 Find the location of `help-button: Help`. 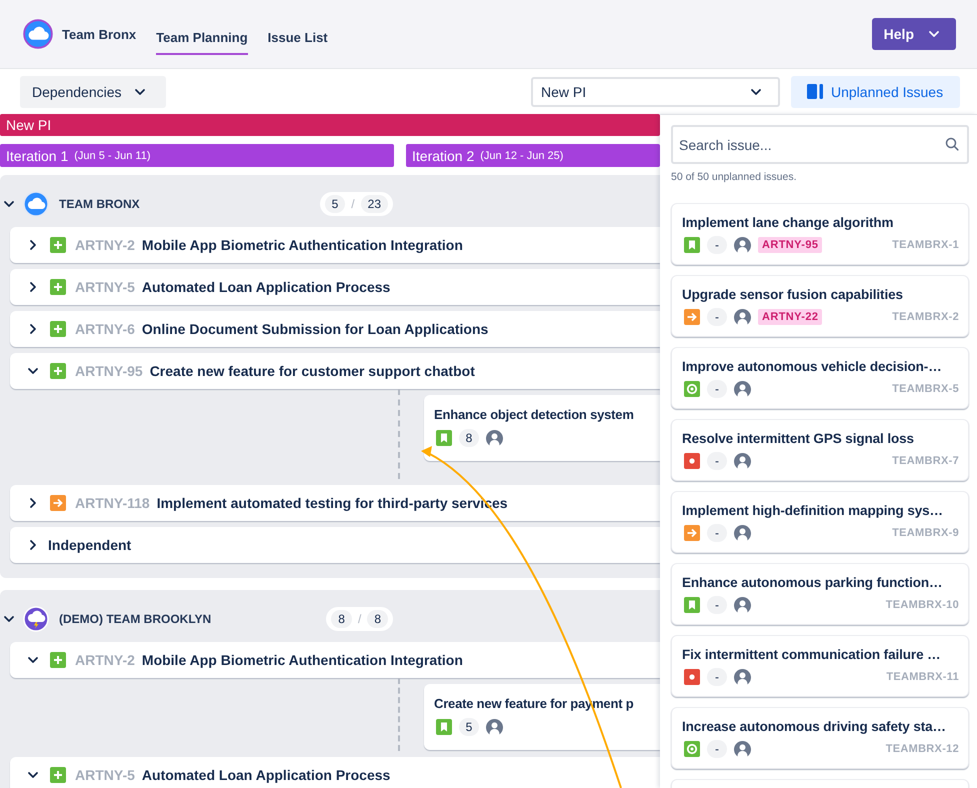

help-button: Help is located at coordinates (914, 34).